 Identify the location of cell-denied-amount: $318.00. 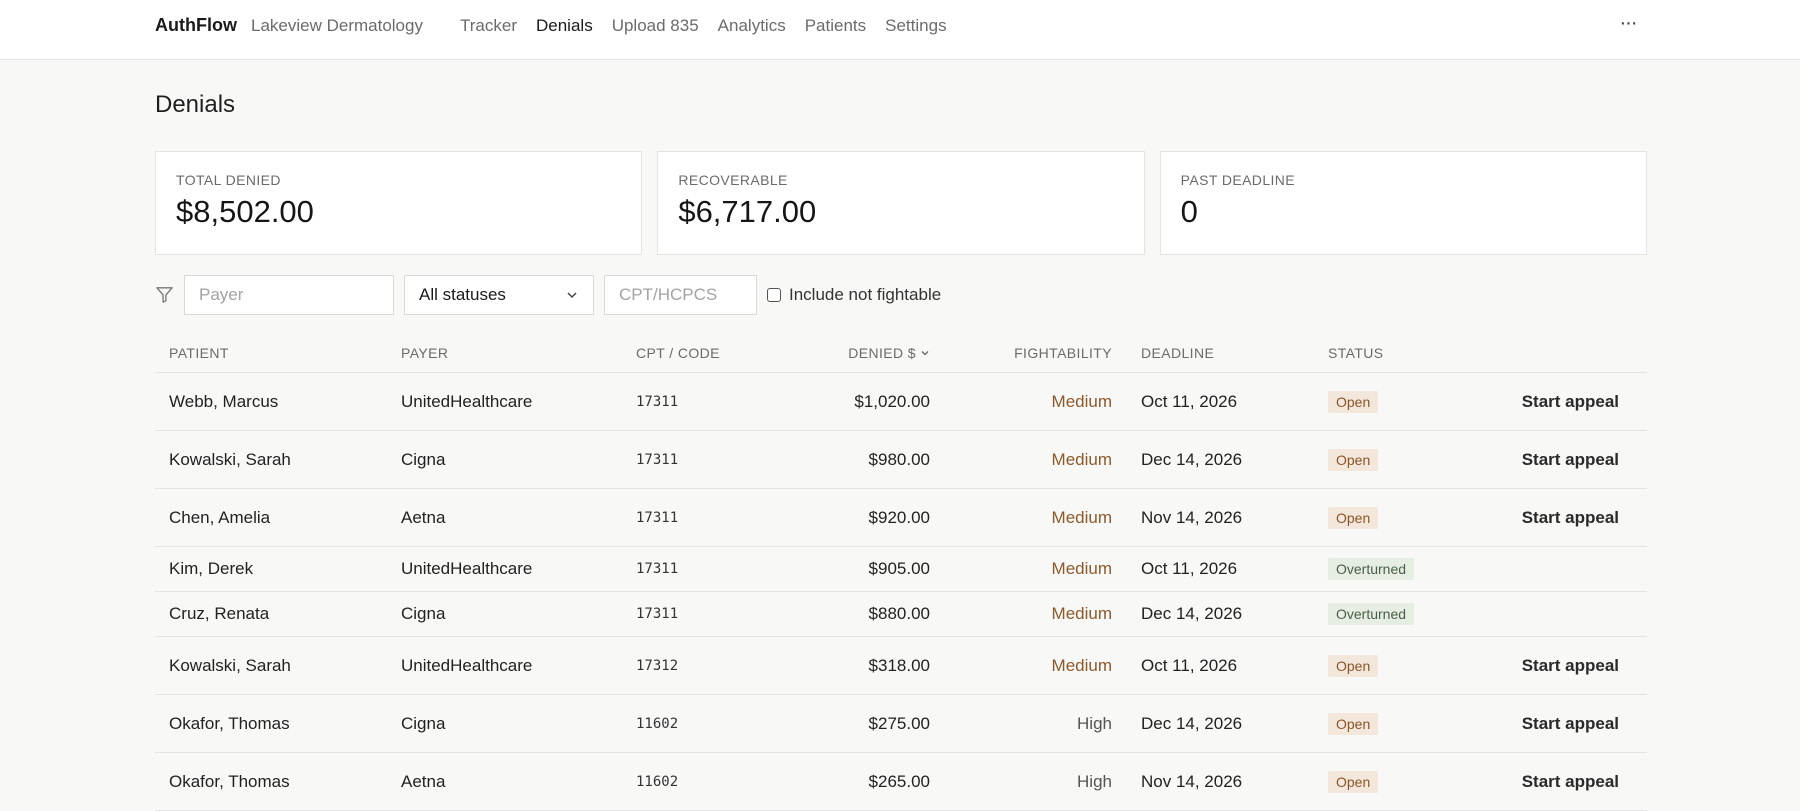
(899, 665).